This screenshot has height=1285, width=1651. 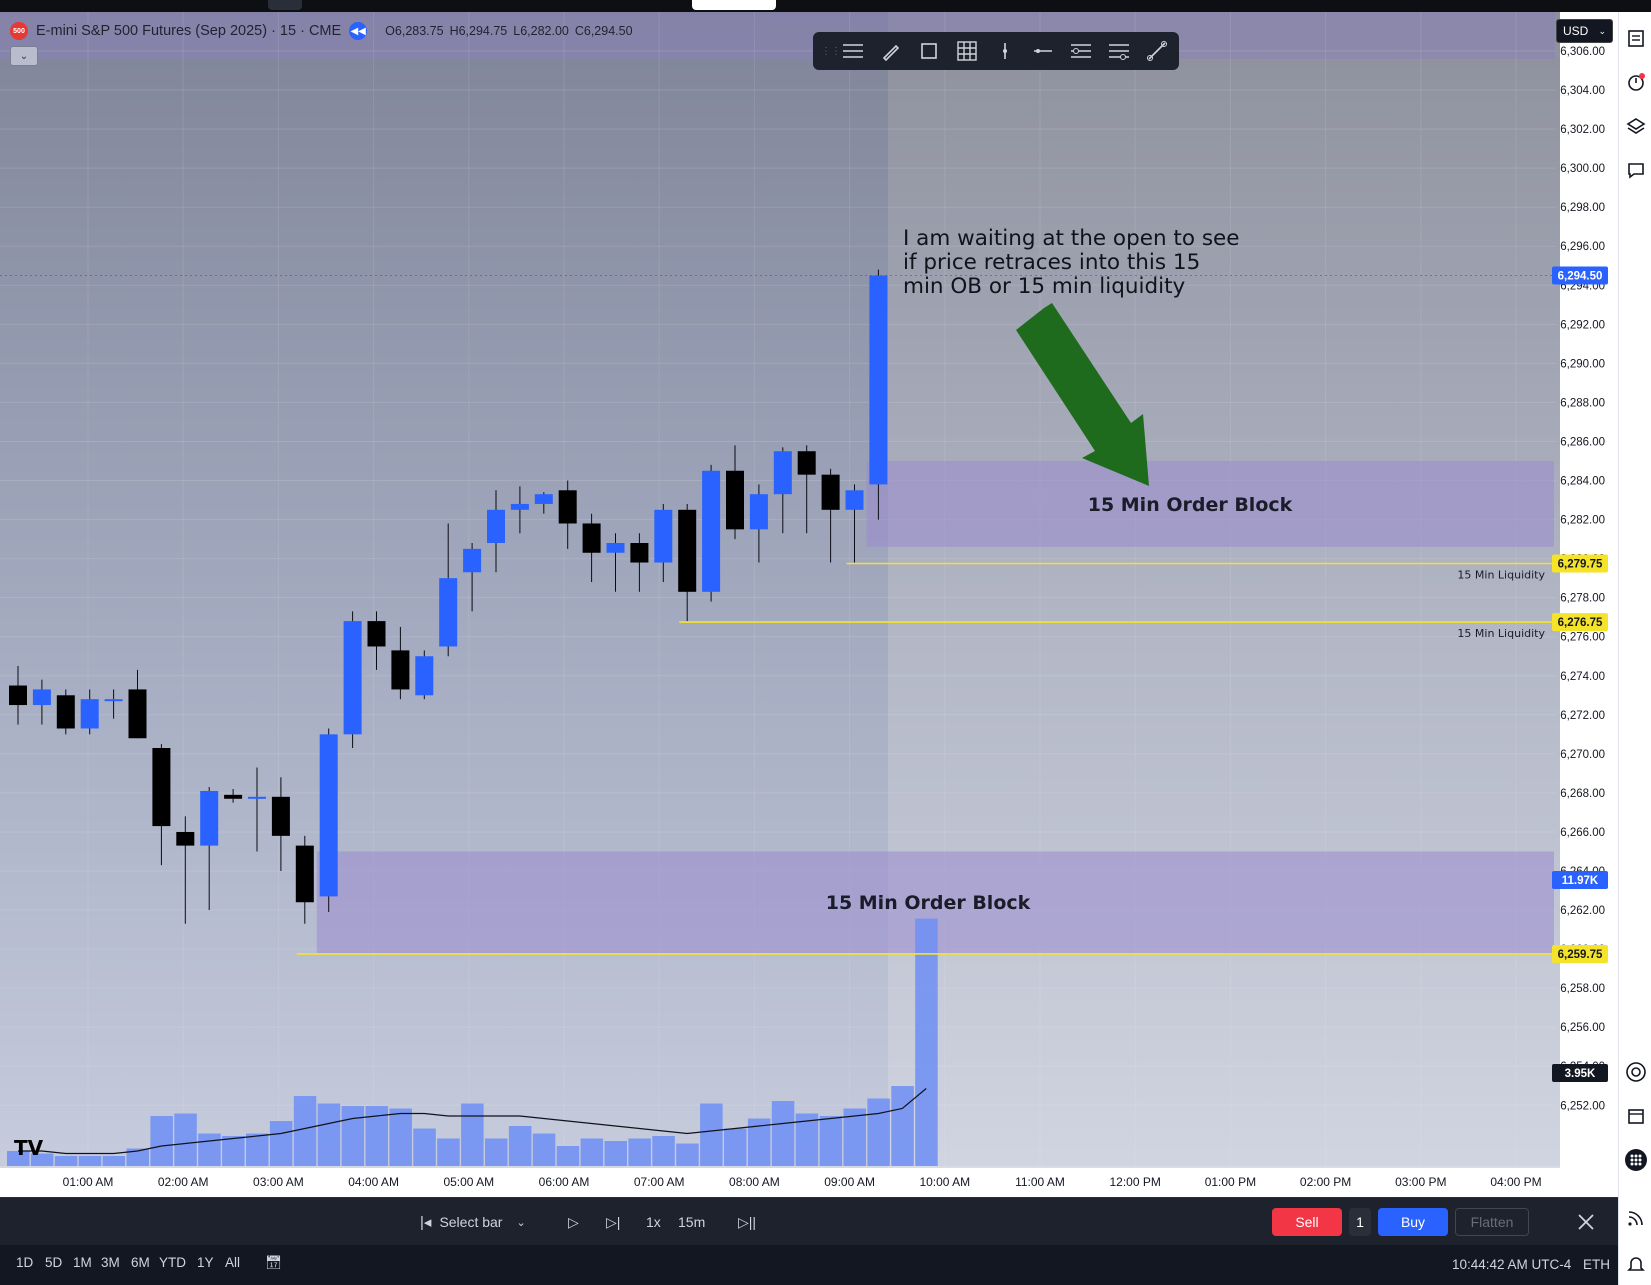 What do you see at coordinates (1636, 1218) in the screenshot?
I see `broadcast-icon` at bounding box center [1636, 1218].